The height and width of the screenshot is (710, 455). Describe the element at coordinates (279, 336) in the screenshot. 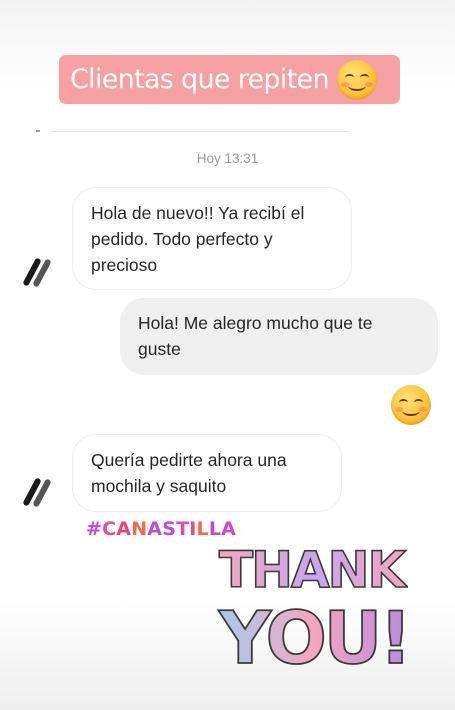

I see `outgoing-message: Hola! Me alegro mucho que te guste` at that location.